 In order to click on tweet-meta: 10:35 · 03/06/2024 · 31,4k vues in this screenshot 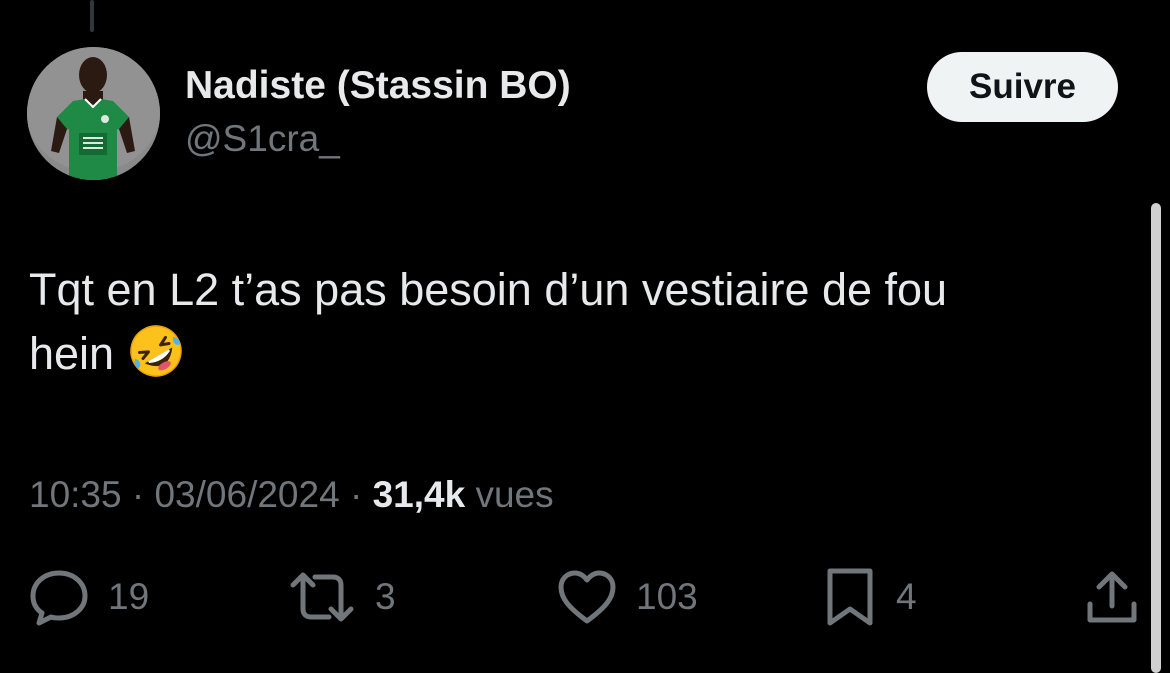, I will do `click(291, 495)`.